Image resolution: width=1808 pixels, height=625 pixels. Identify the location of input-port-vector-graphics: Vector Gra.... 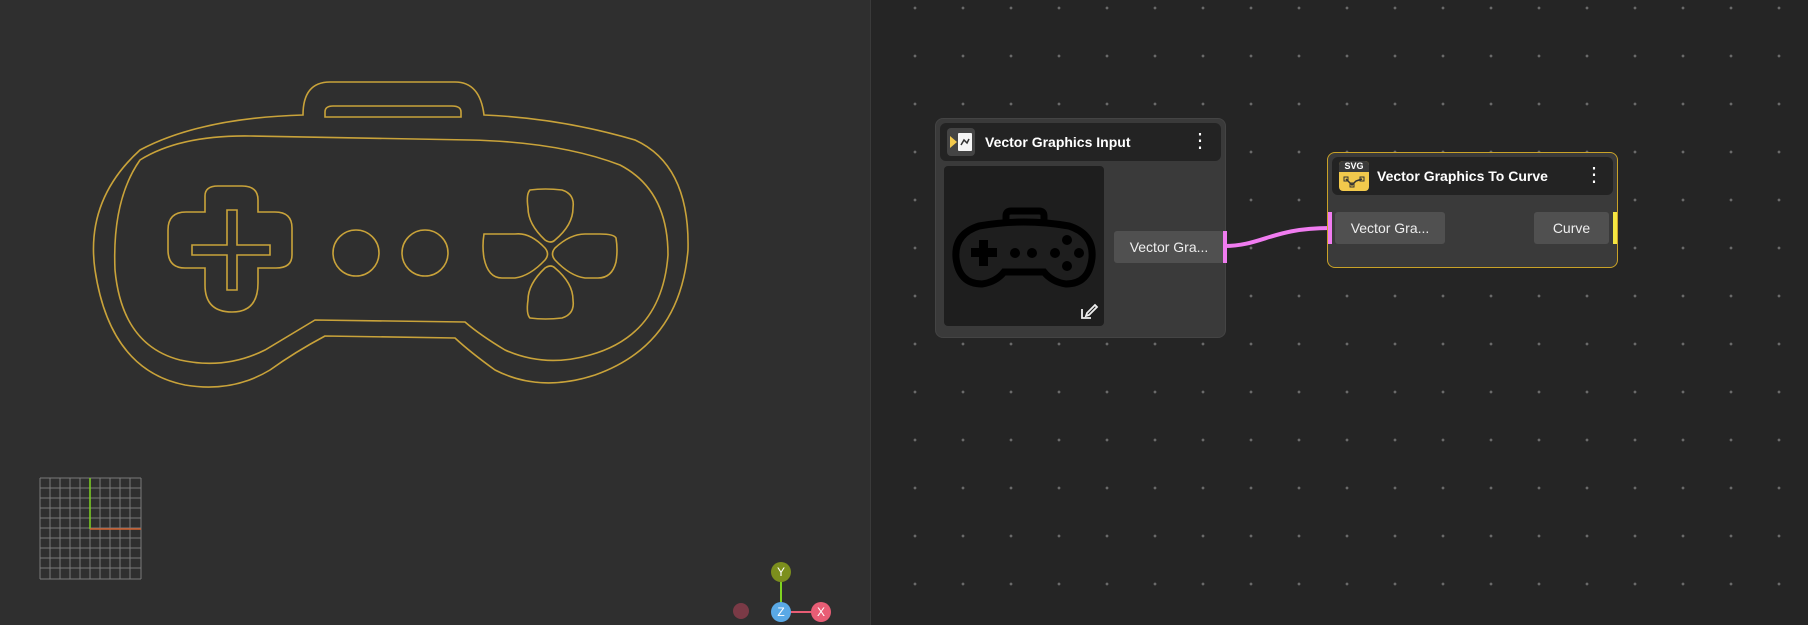
(1390, 228).